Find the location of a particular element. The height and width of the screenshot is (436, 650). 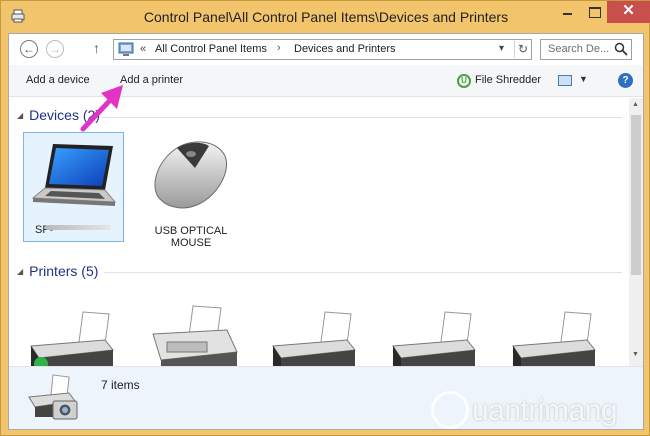

file-shredder-icon: U is located at coordinates (464, 81).